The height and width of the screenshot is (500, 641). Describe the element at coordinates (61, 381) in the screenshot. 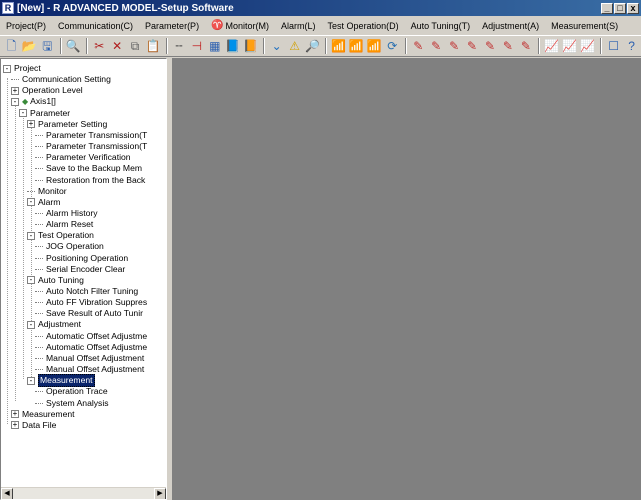

I see `tree-node-measurement: - Measurement` at that location.